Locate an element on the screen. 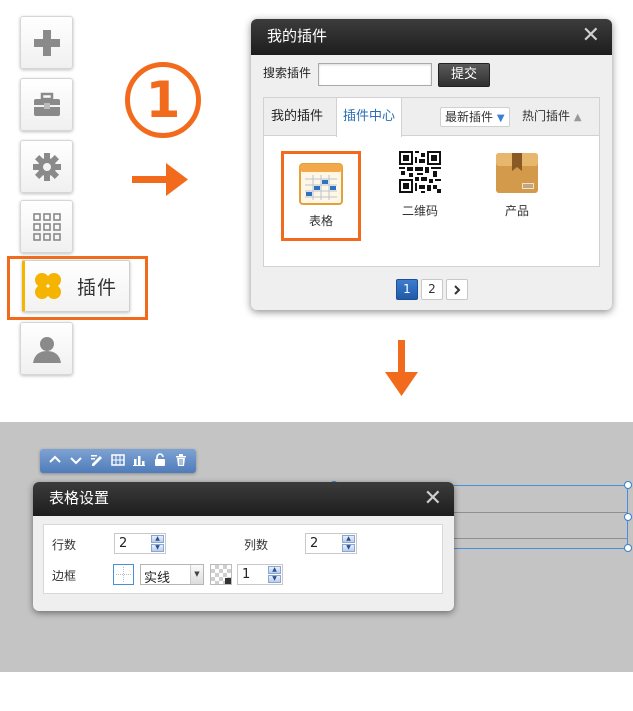 This screenshot has width=633, height=711. add-button is located at coordinates (46, 42).